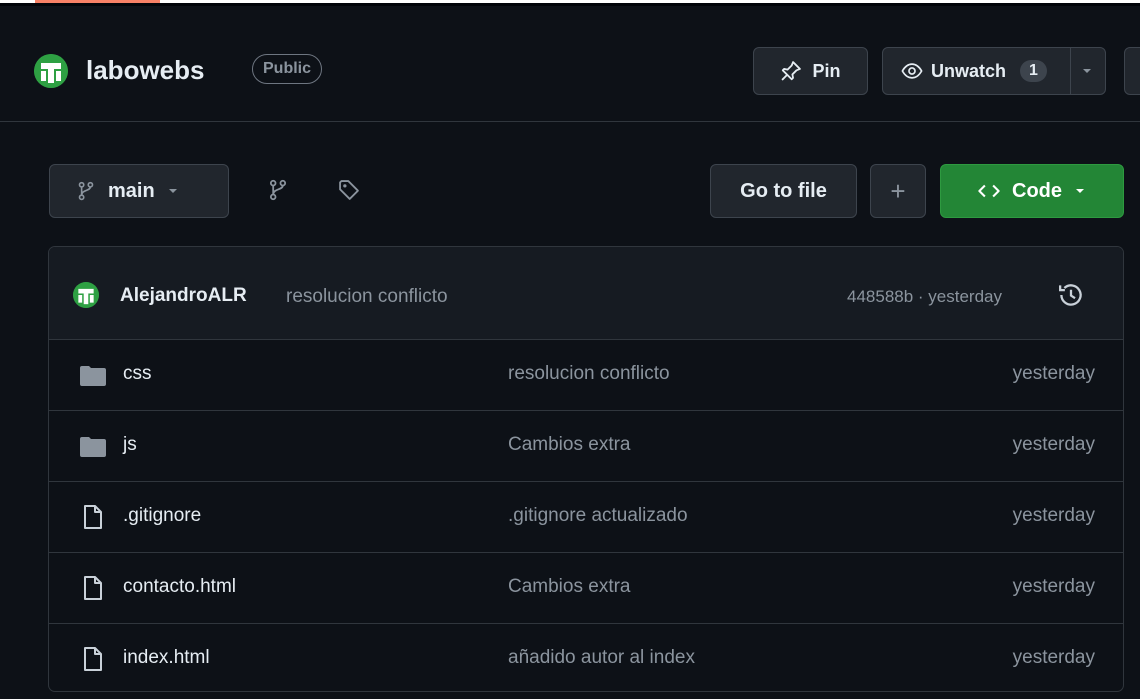 The width and height of the screenshot is (1140, 699). What do you see at coordinates (137, 374) in the screenshot?
I see `file-name: css` at bounding box center [137, 374].